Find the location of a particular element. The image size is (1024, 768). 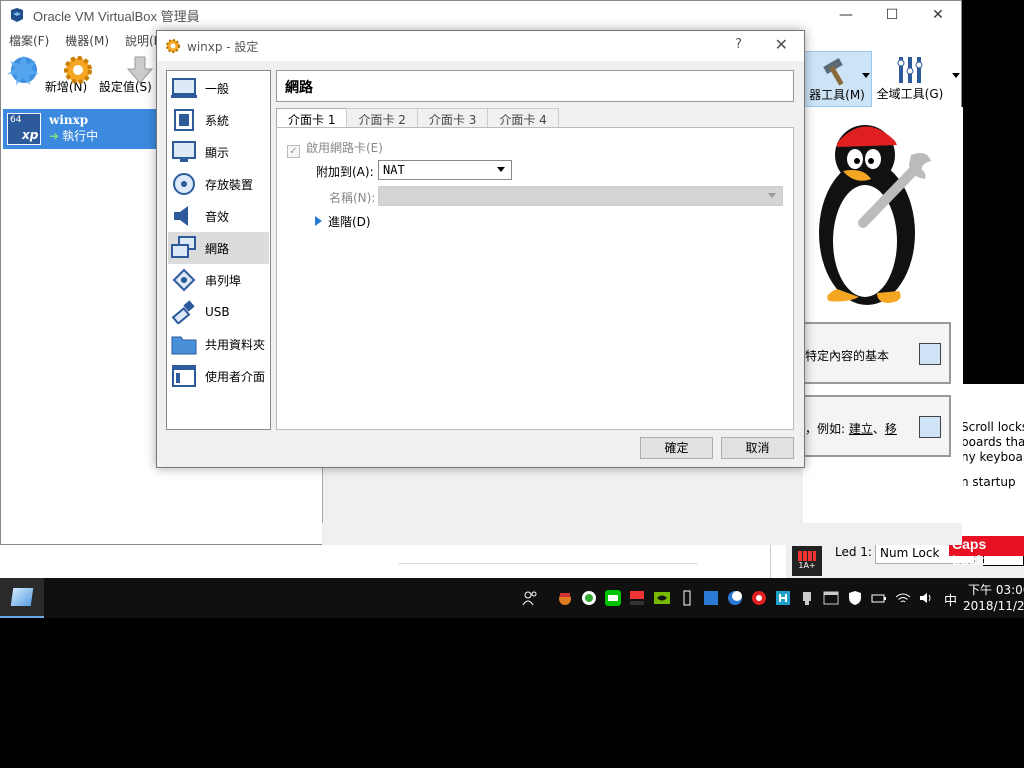

global-tools-dropdown-arrow is located at coordinates (956, 75).